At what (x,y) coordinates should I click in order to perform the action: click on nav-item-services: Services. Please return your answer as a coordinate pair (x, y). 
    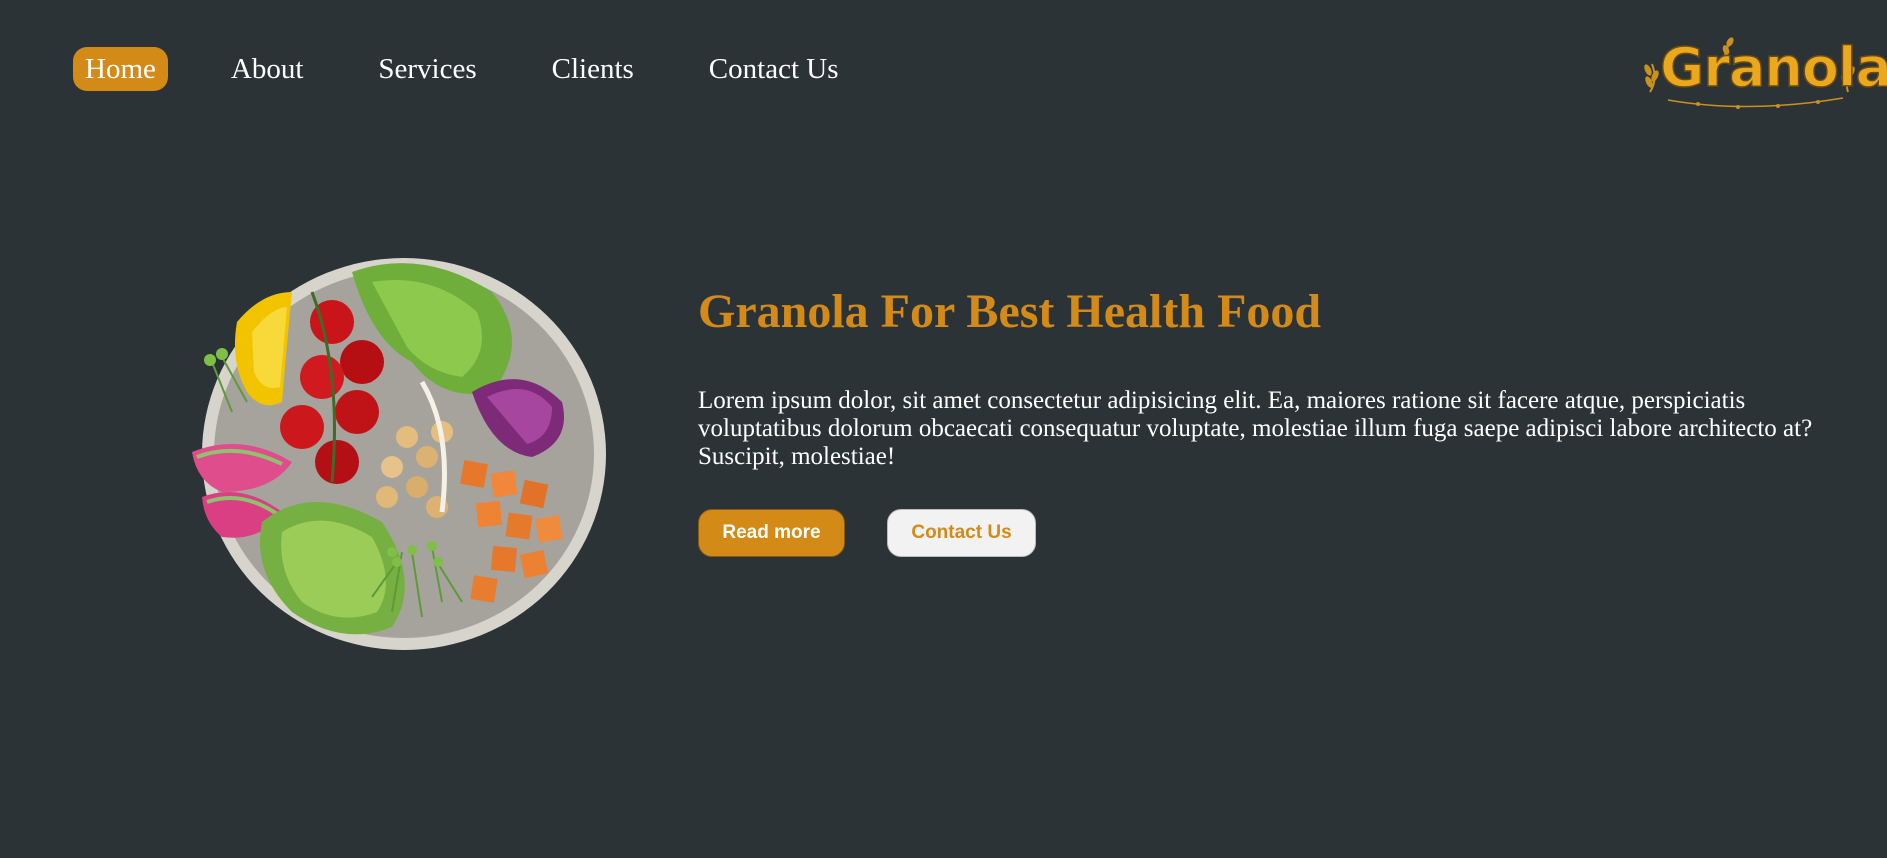
    Looking at the image, I should click on (427, 69).